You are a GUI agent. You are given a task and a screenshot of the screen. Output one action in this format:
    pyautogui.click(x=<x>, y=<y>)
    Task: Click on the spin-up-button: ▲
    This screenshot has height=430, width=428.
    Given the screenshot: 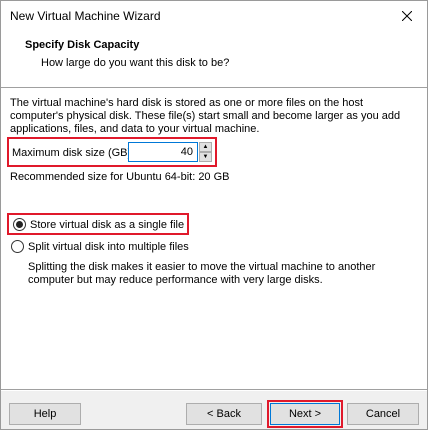 What is the action you would take?
    pyautogui.click(x=205, y=147)
    